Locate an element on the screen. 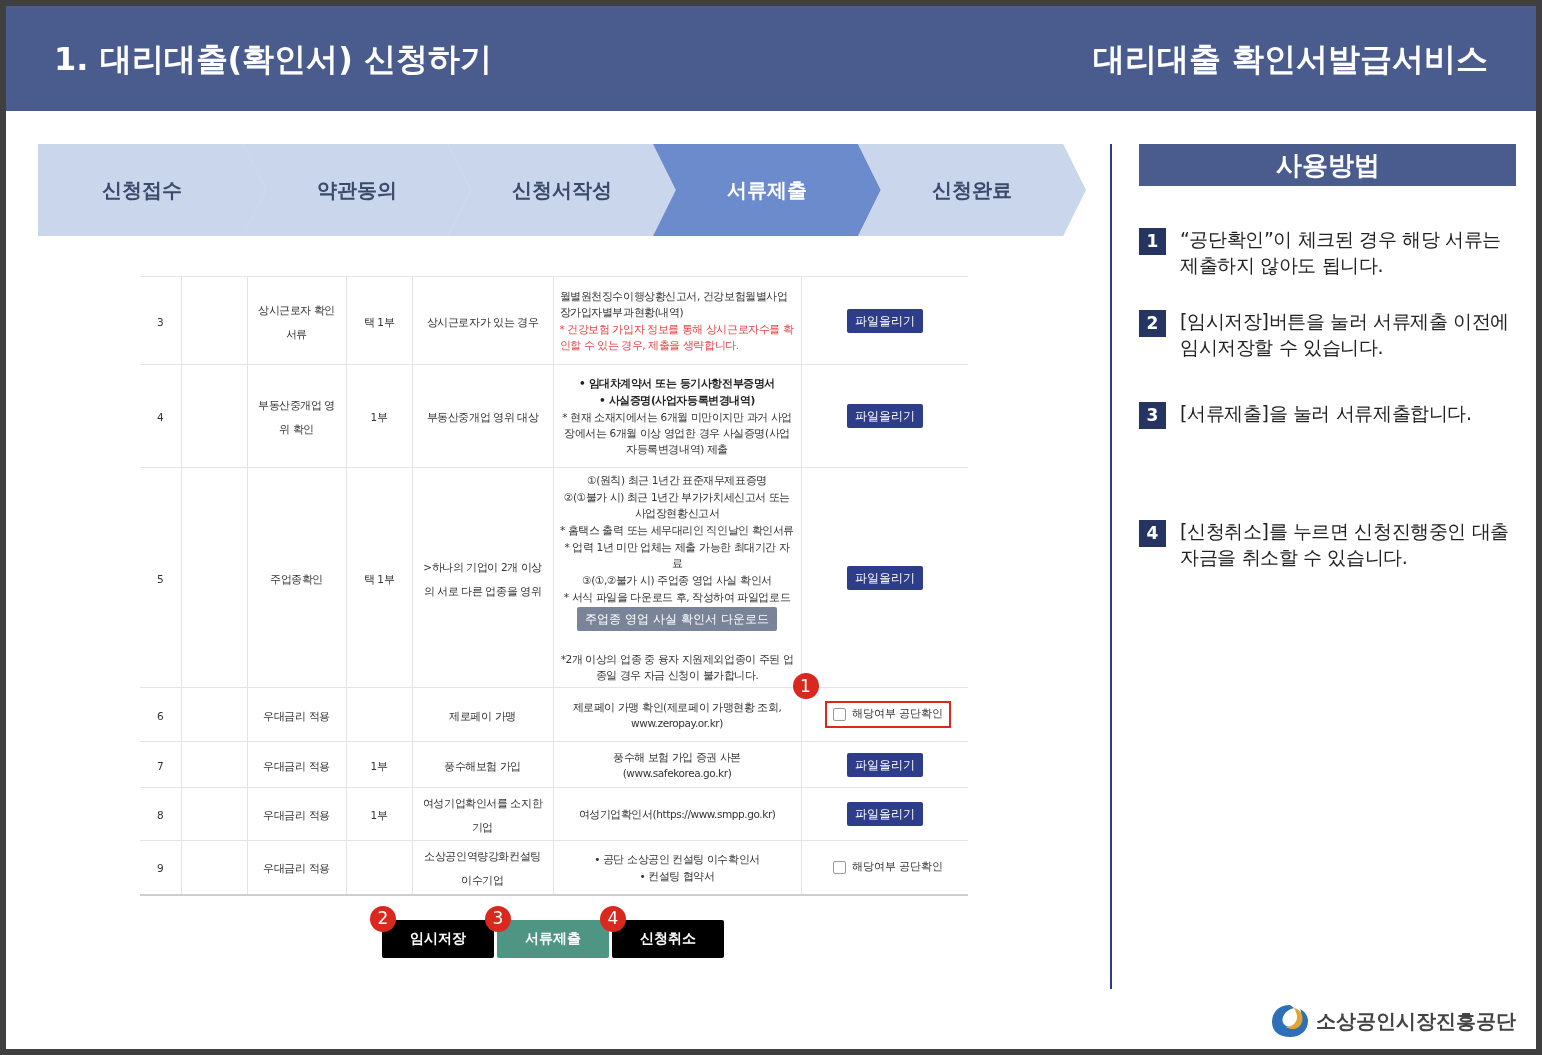 This screenshot has width=1542, height=1055. document-text: • 공단 소상공인 컨설팅 이수확인서 is located at coordinates (677, 859).